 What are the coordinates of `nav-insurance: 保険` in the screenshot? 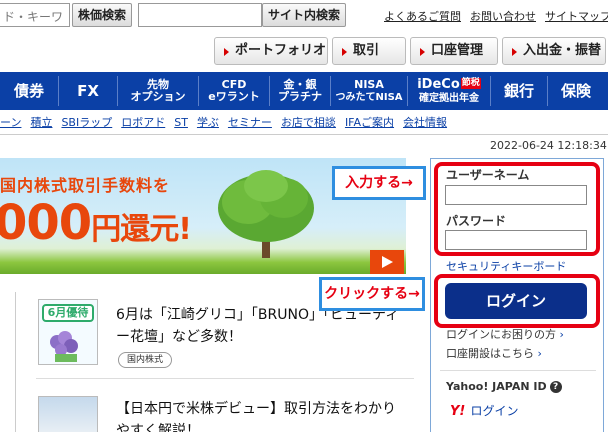 It's located at (576, 91).